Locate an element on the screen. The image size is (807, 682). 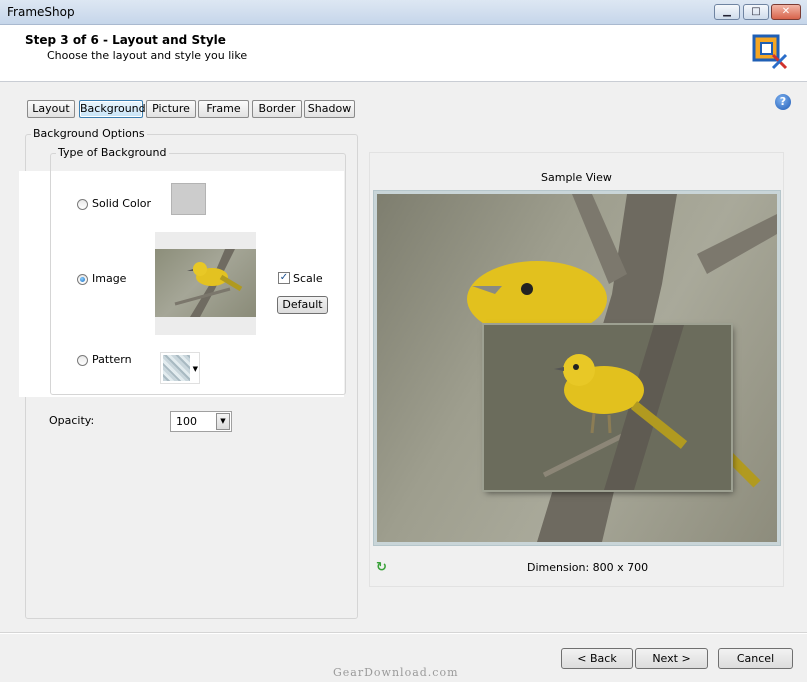
minimize-button: ▁ is located at coordinates (727, 12).